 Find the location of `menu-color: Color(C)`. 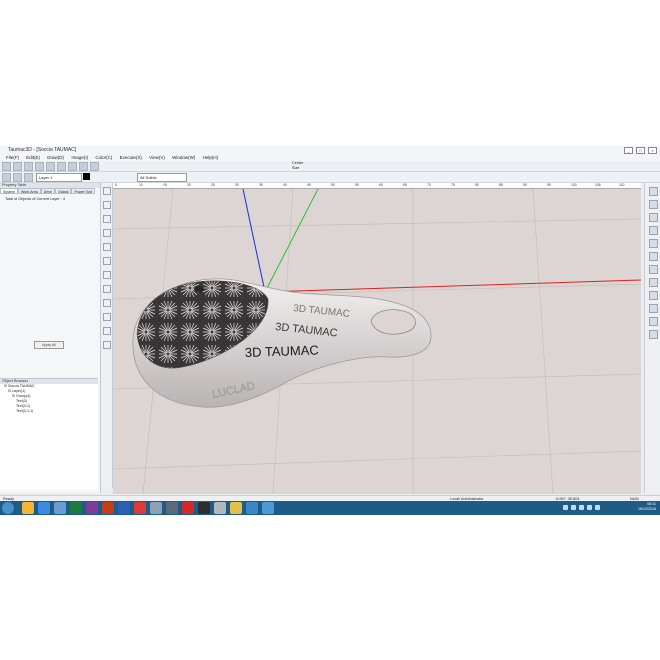

menu-color: Color(C) is located at coordinates (103, 157).